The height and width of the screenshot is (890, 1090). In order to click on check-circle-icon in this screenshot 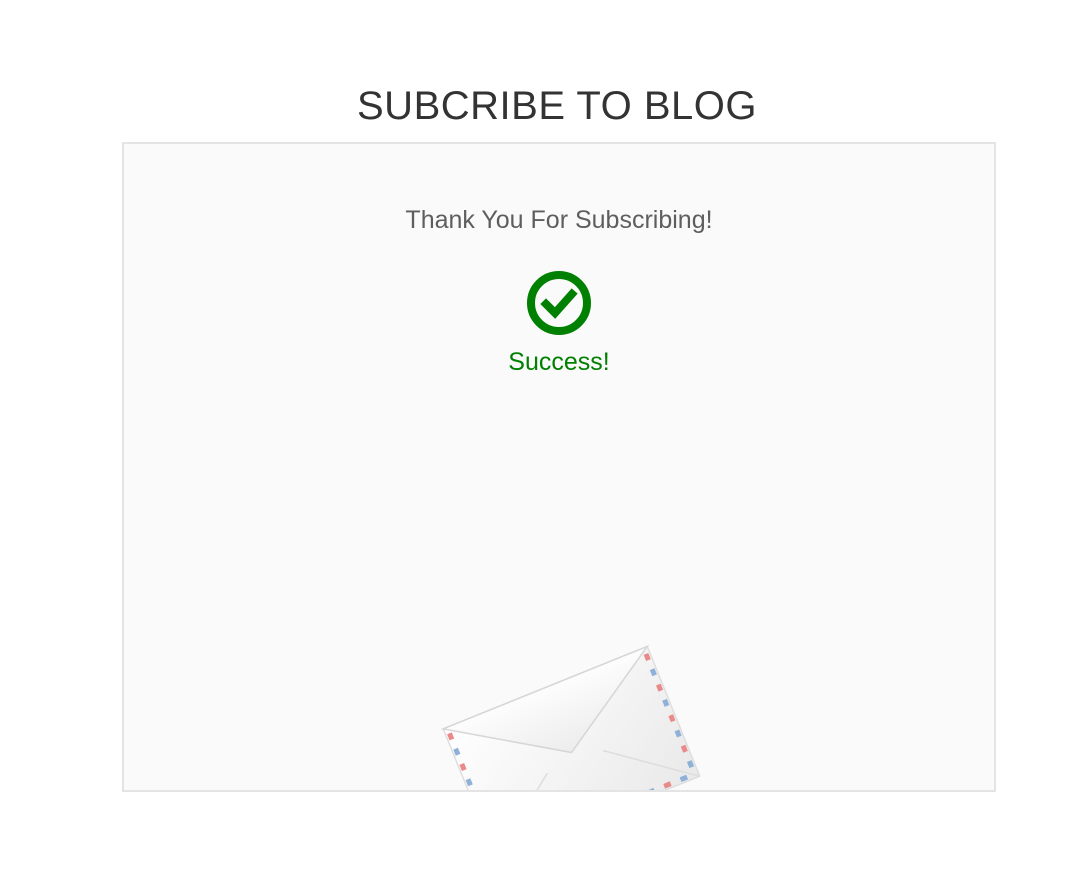, I will do `click(559, 303)`.